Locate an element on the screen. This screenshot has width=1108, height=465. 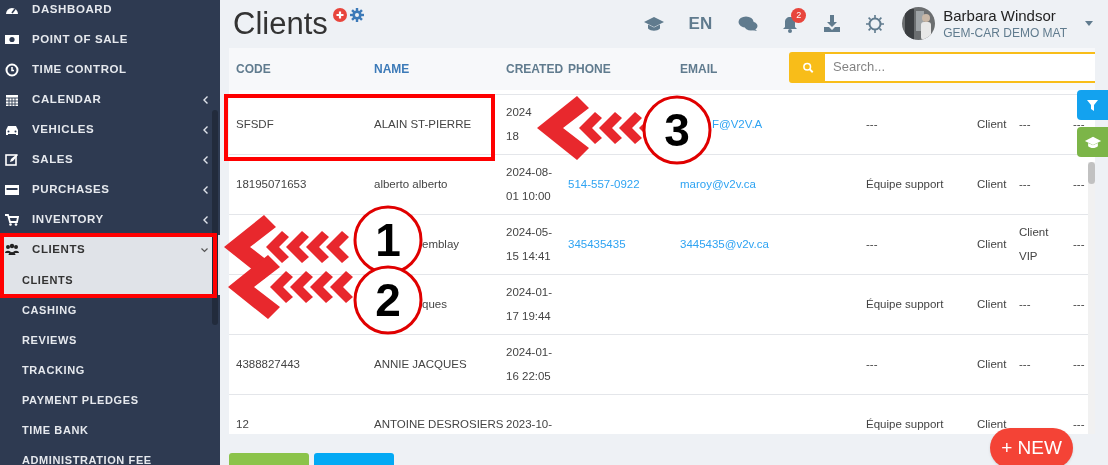
caret-icon is located at coordinates (1089, 24).